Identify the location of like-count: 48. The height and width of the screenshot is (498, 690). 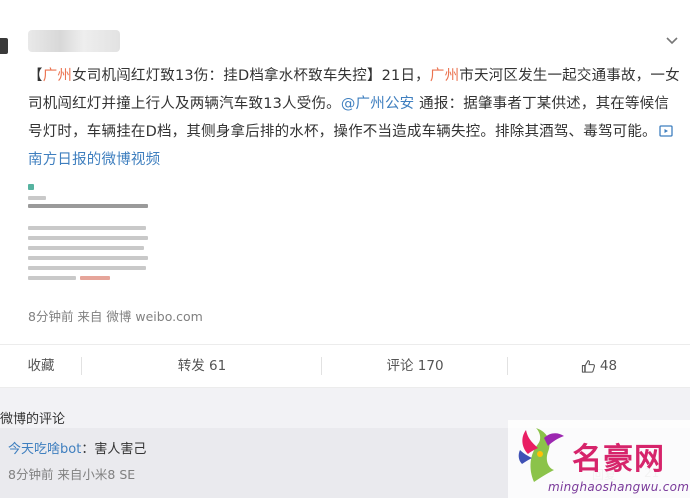
(608, 366).